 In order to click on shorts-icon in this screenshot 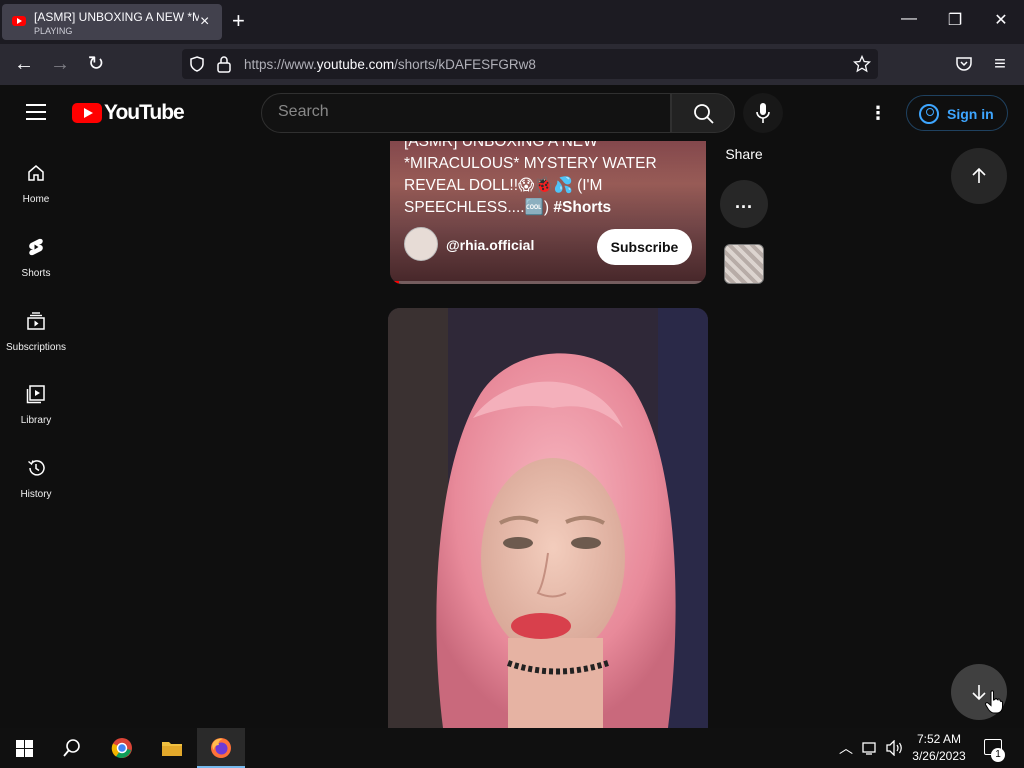, I will do `click(36, 247)`.